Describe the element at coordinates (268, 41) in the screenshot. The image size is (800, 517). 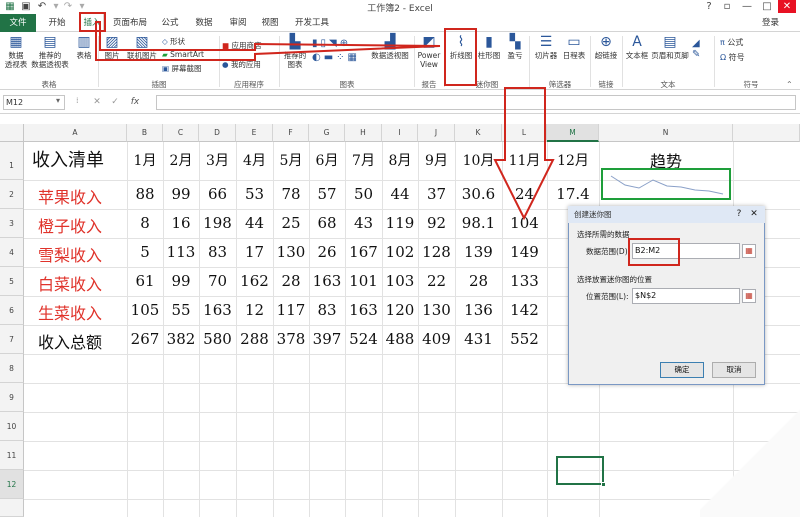
I see `arrow-to-line-button` at that location.